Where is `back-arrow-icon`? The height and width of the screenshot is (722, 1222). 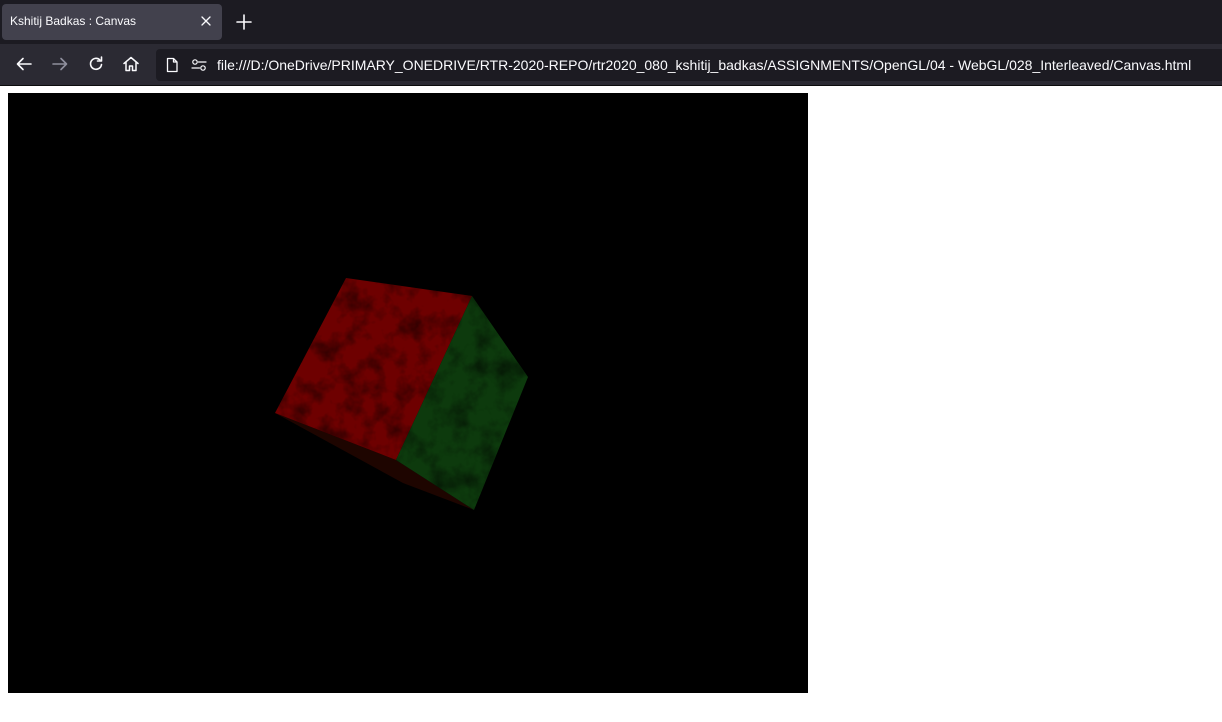
back-arrow-icon is located at coordinates (24, 64).